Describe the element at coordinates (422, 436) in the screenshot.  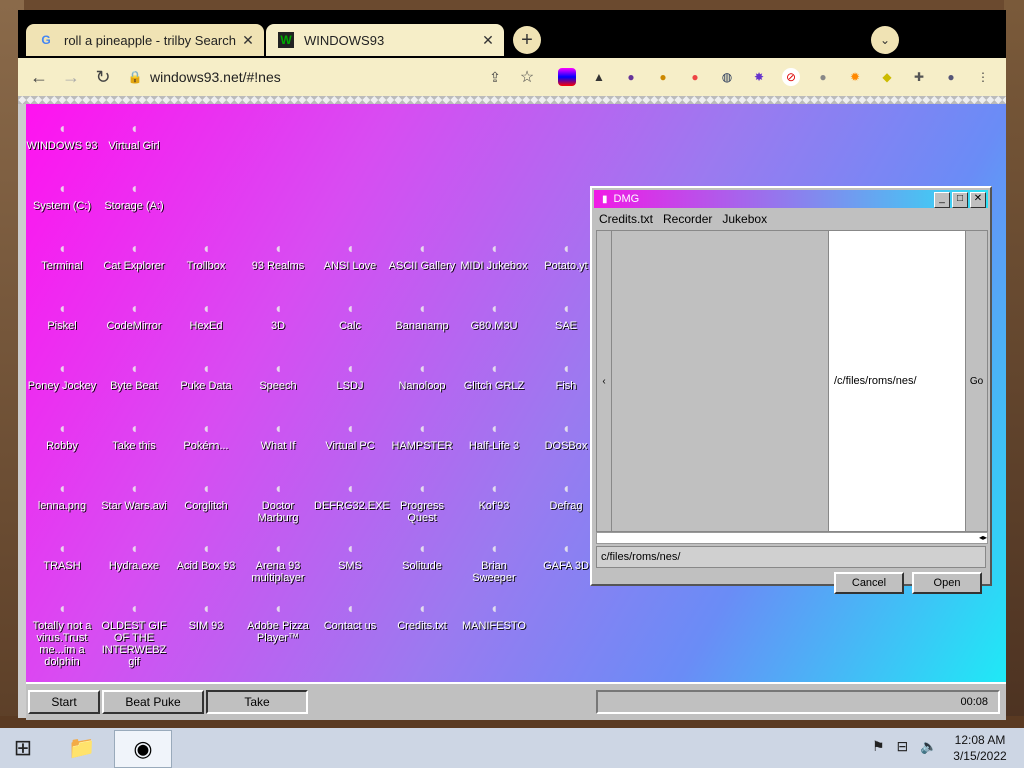
I see `desktop-icon: ◖ HAMPSTER` at that location.